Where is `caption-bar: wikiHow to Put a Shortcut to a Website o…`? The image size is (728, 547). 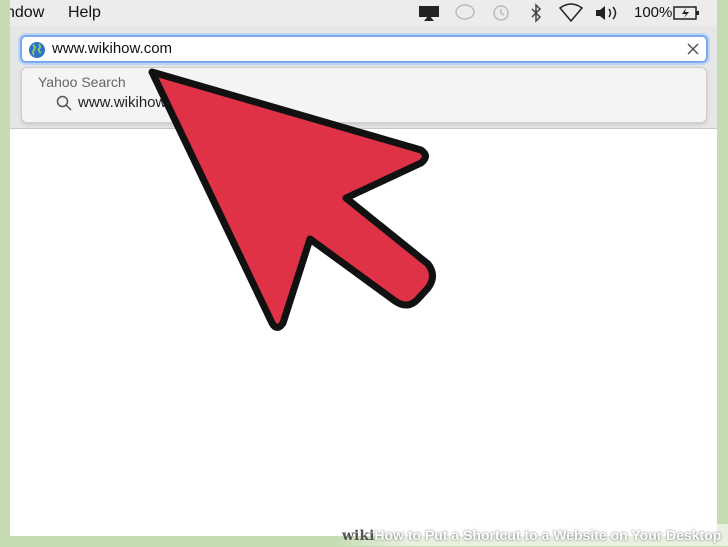 caption-bar: wikiHow to Put a Shortcut to a Website o… is located at coordinates (529, 535).